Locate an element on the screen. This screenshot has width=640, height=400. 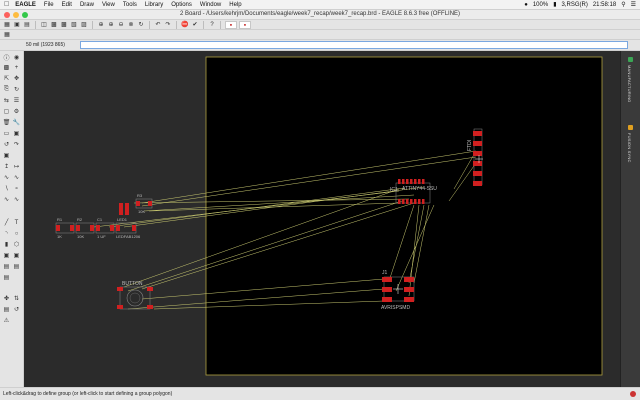
info-icon: ⓘ is located at coordinates (6, 57).